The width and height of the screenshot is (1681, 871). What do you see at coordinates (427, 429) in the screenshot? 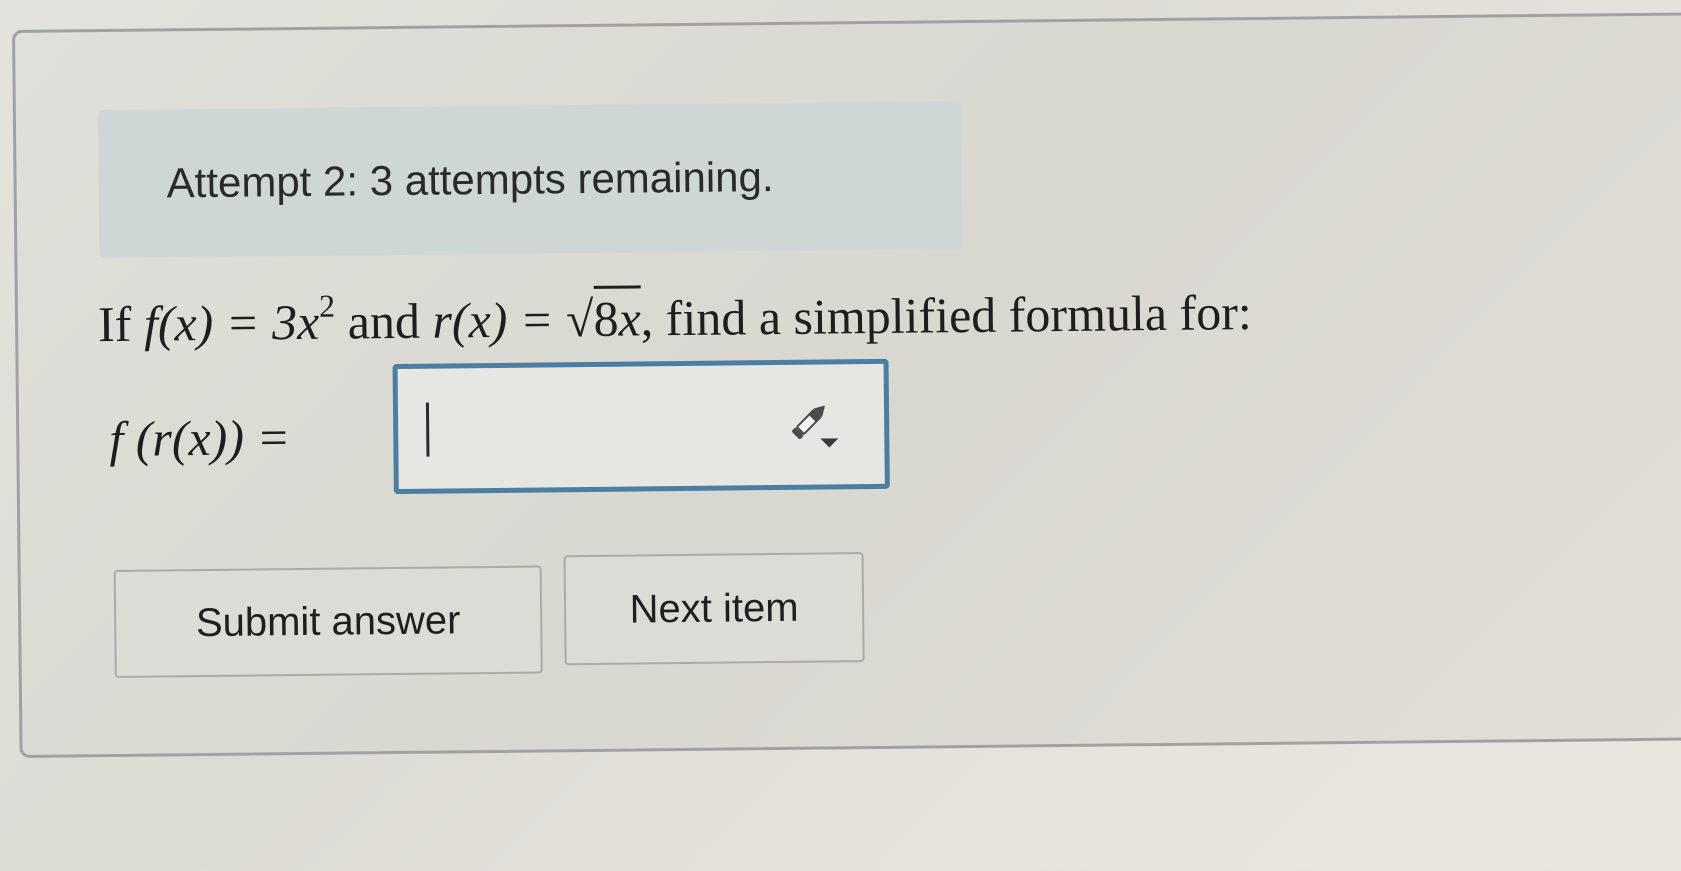
I see `text-caret` at bounding box center [427, 429].